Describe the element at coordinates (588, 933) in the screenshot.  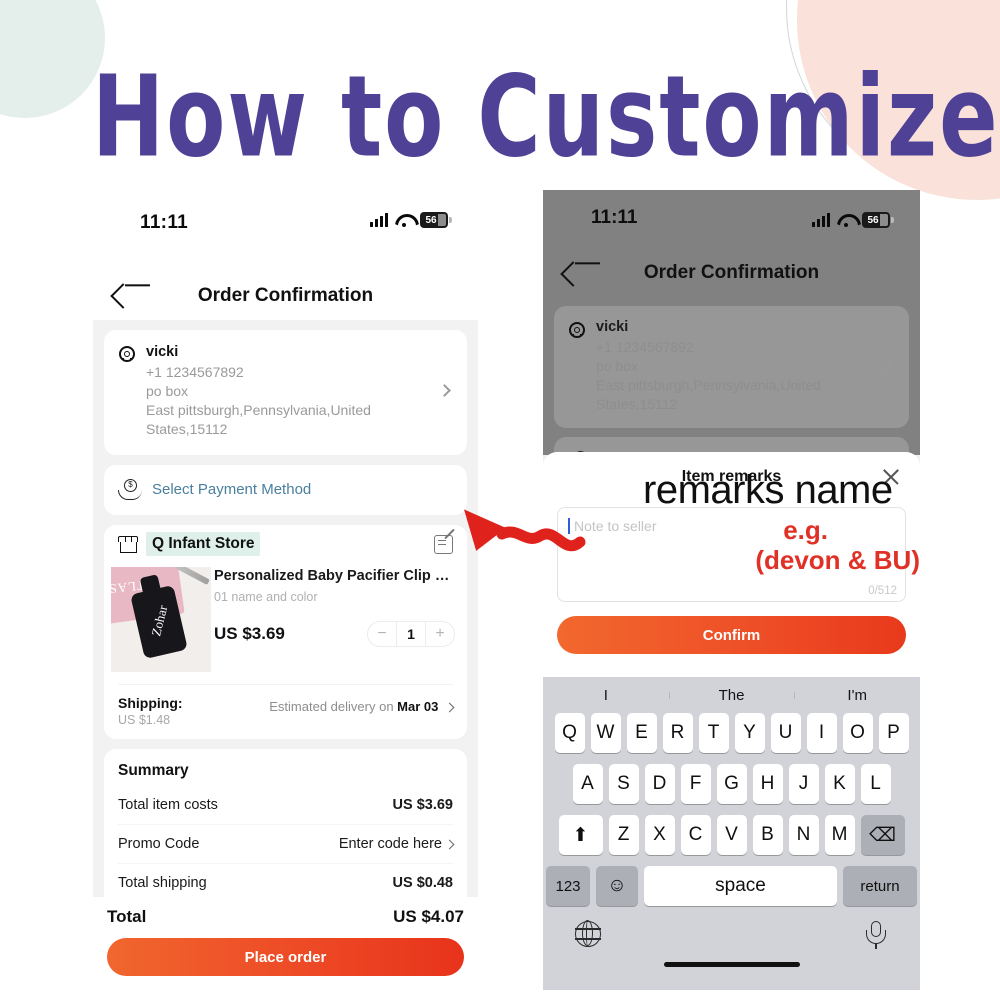
I see `globe-language-icon` at that location.